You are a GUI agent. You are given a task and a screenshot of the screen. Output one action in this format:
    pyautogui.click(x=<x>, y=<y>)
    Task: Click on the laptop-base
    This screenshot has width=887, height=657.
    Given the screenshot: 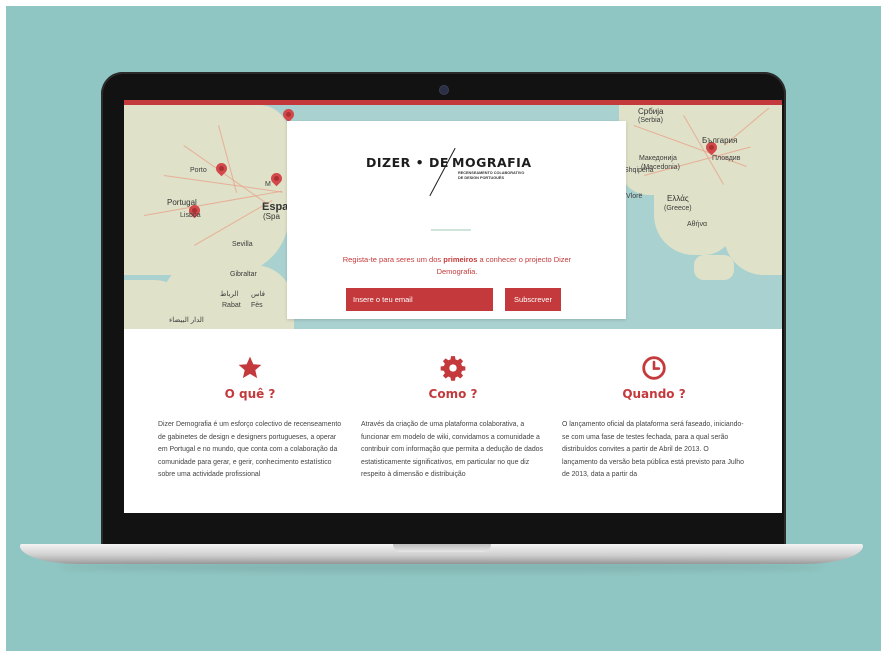 What is the action you would take?
    pyautogui.click(x=441, y=554)
    